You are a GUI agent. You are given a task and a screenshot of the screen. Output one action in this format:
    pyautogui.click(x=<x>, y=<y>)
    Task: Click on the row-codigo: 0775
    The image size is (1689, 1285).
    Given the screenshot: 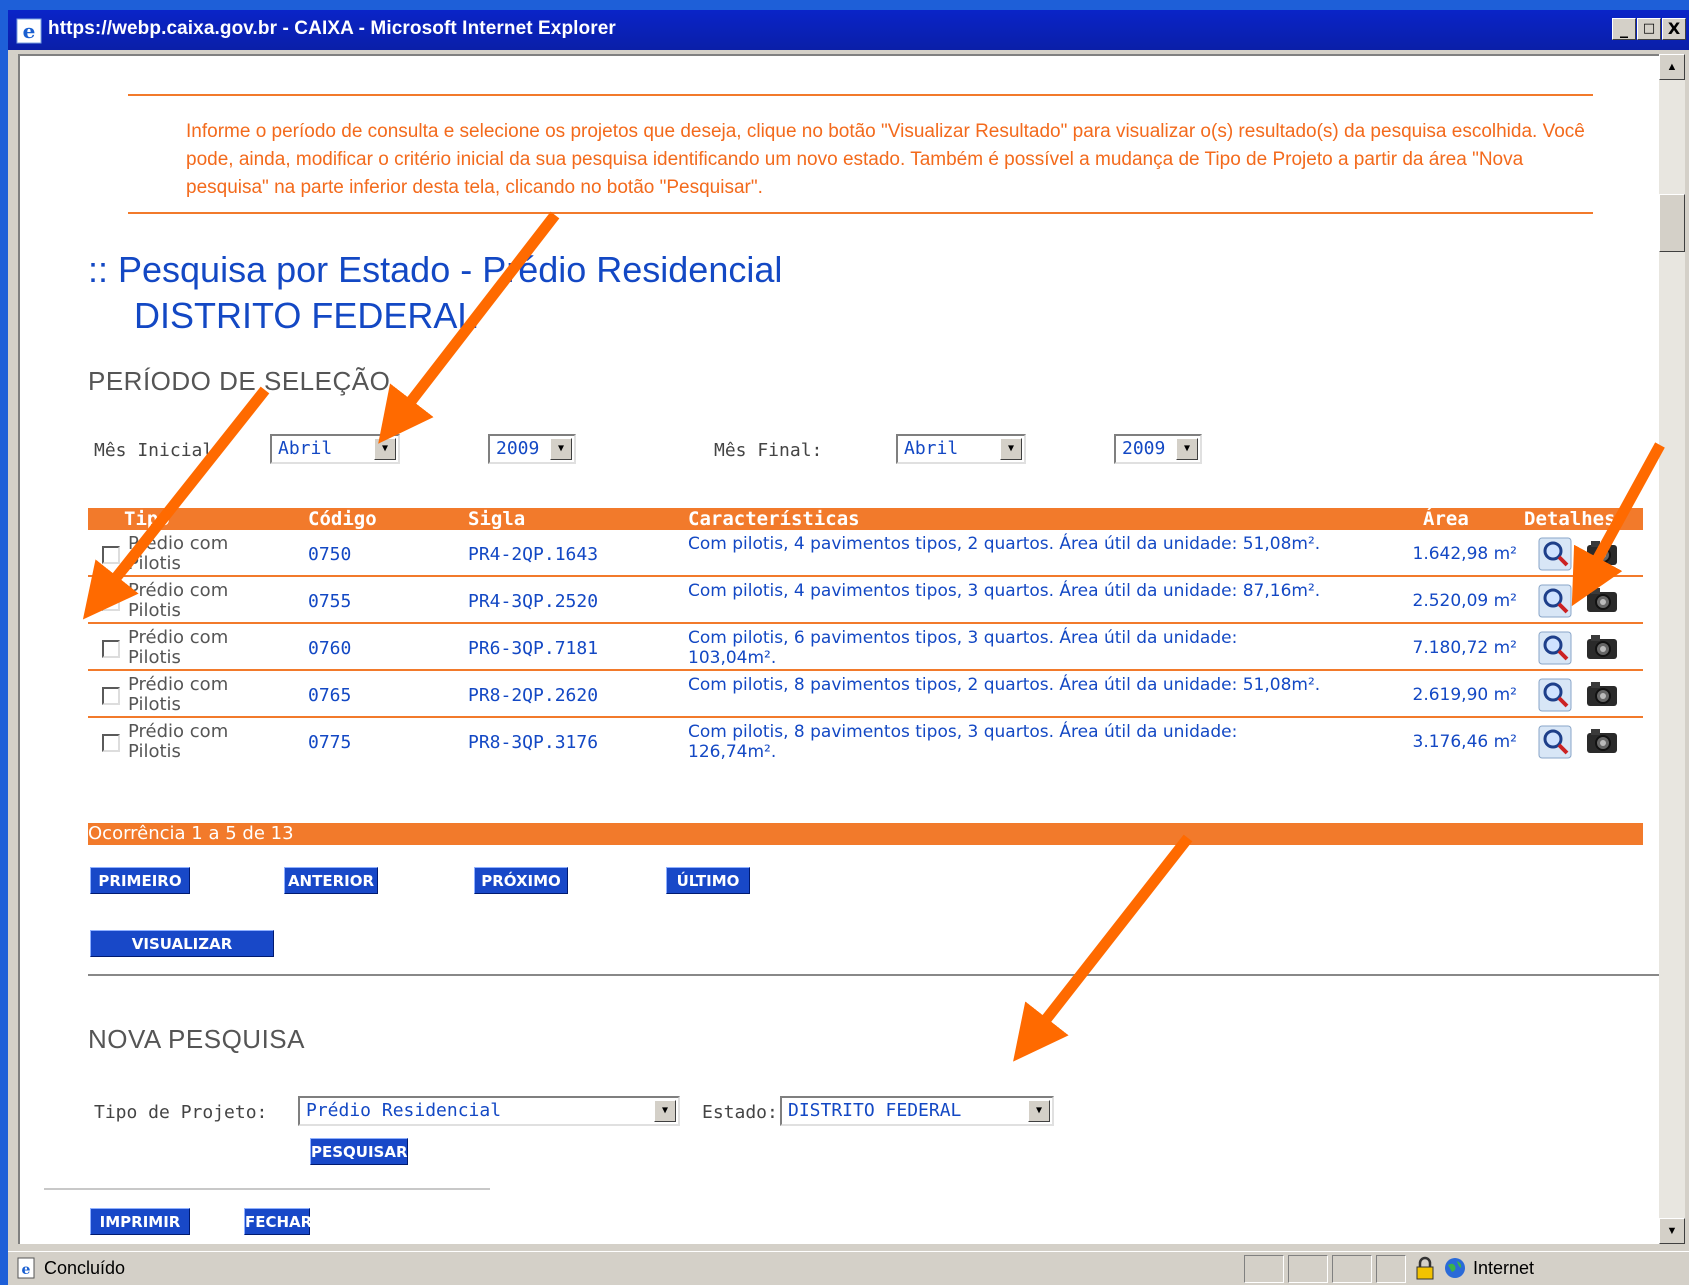 What is the action you would take?
    pyautogui.click(x=330, y=742)
    